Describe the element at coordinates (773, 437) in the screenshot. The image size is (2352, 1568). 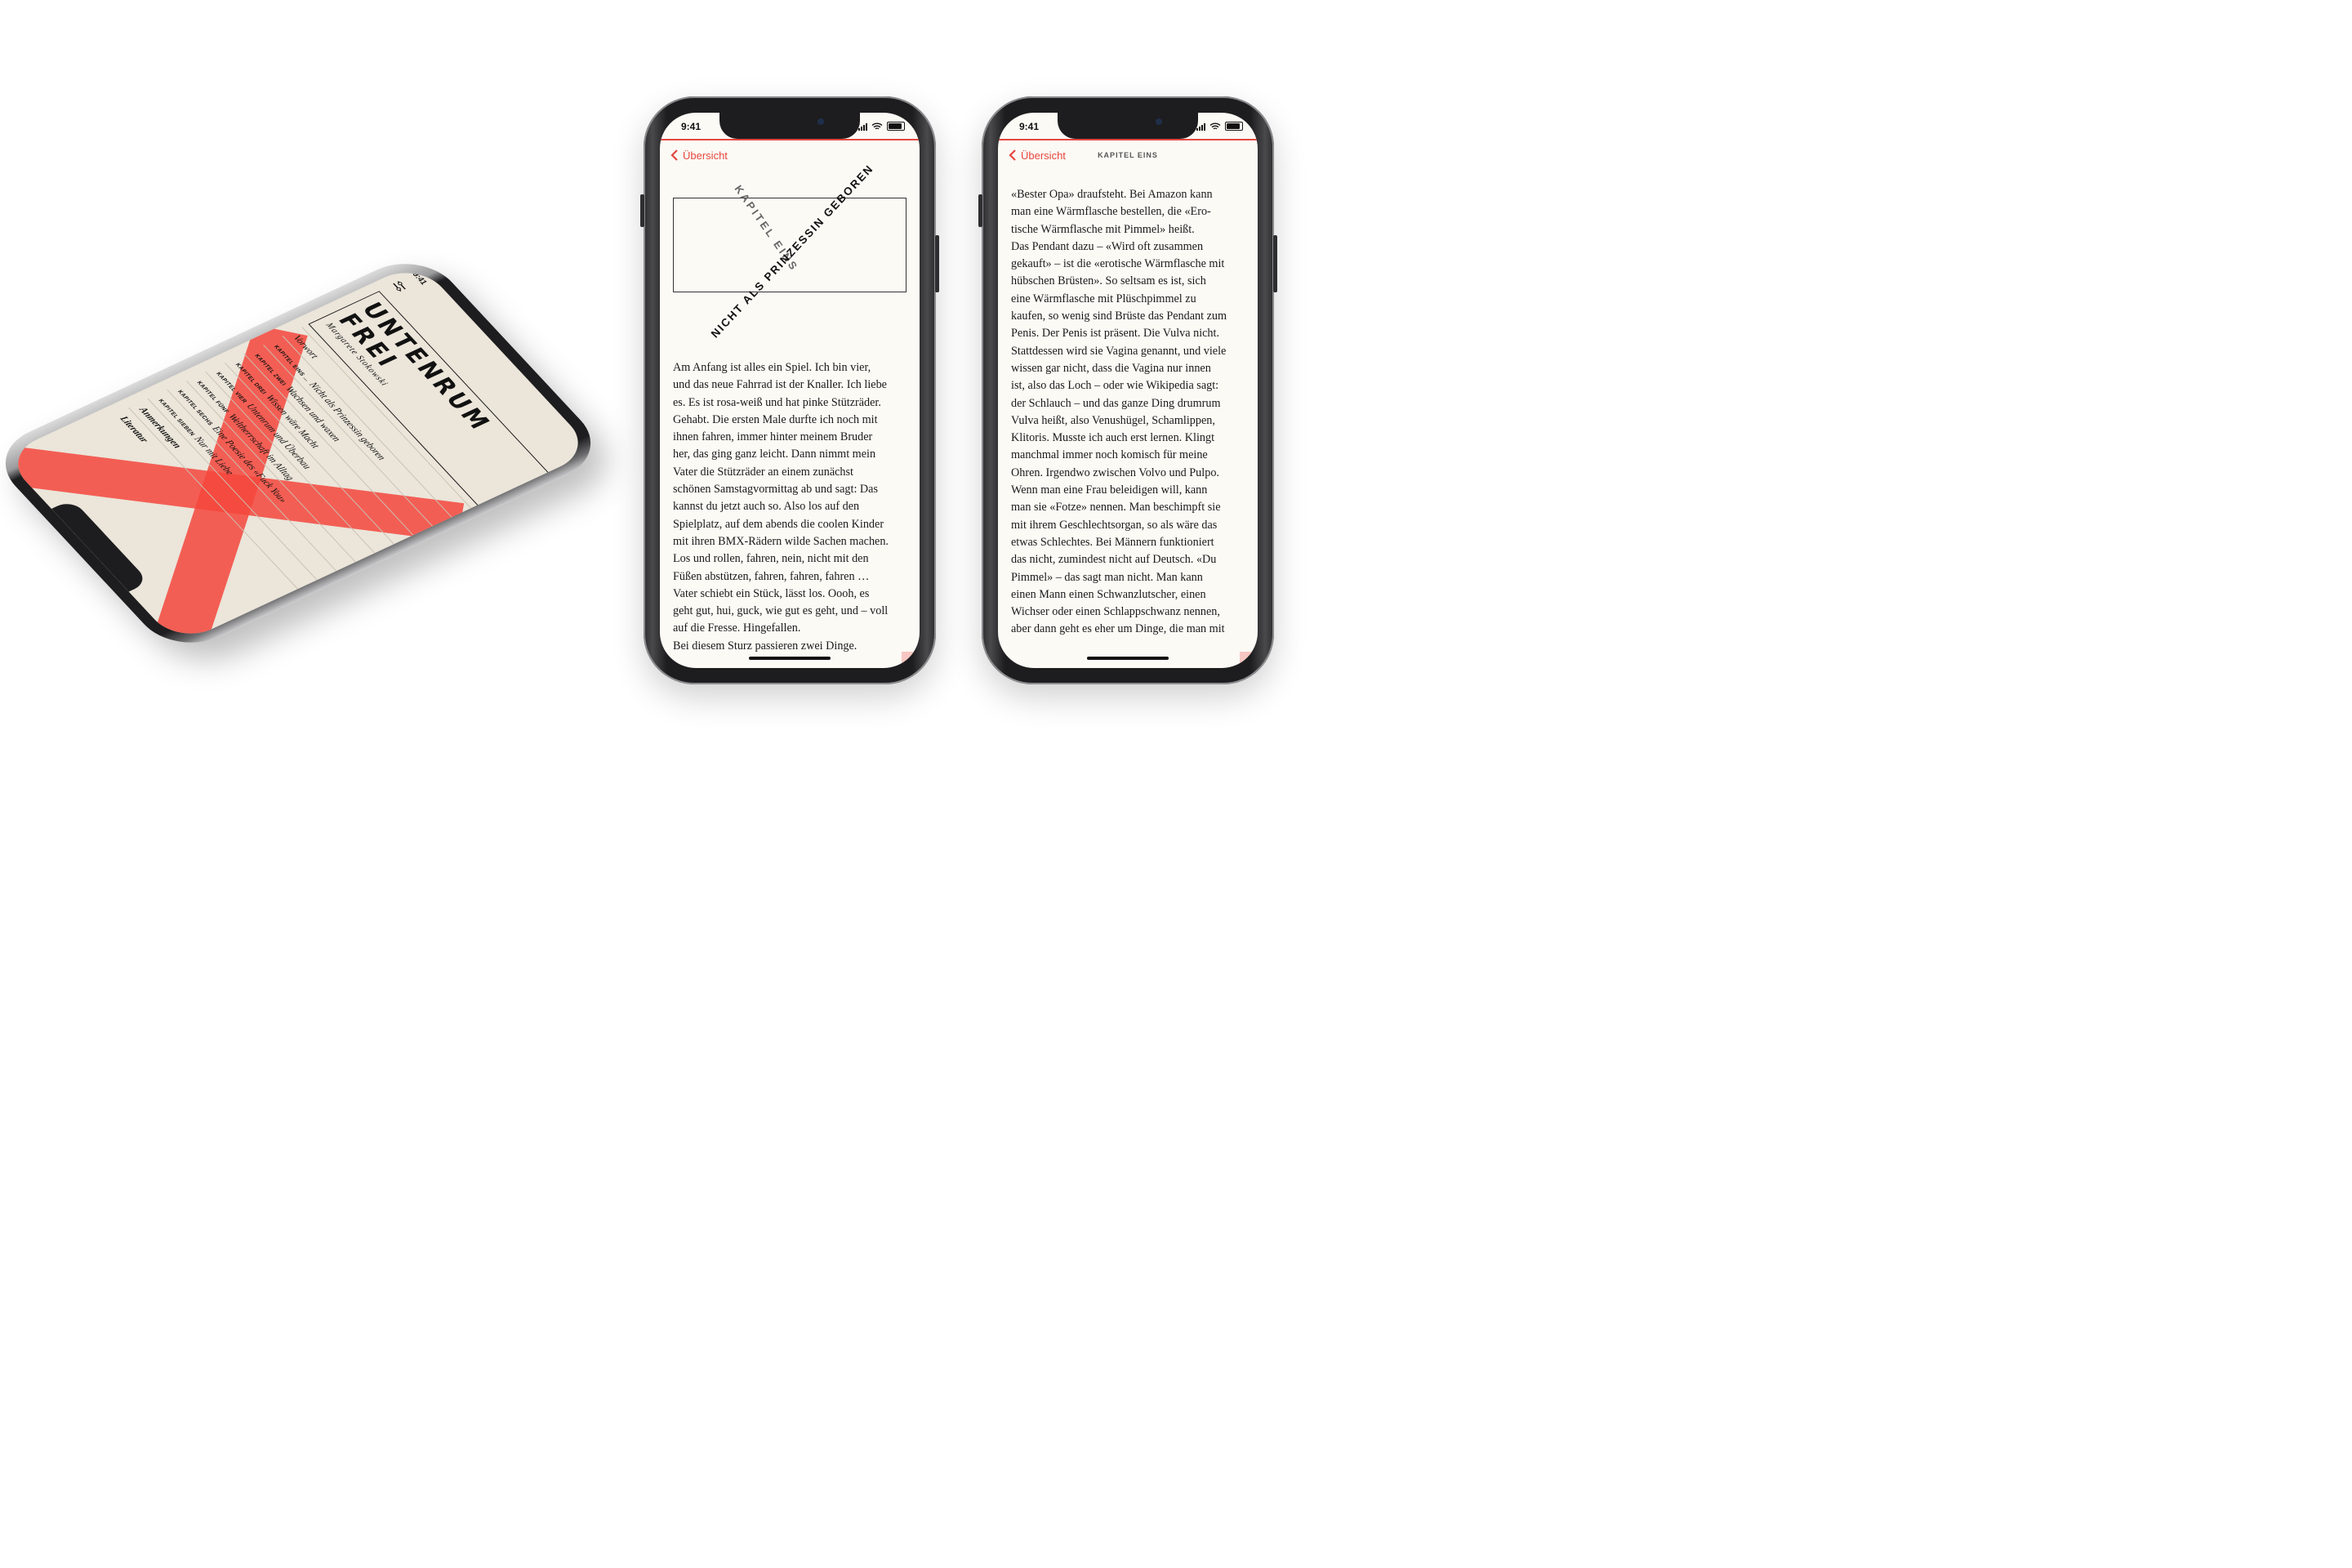
I see `text-line: ihnen fahren, immer hinter meinem Bruder` at that location.